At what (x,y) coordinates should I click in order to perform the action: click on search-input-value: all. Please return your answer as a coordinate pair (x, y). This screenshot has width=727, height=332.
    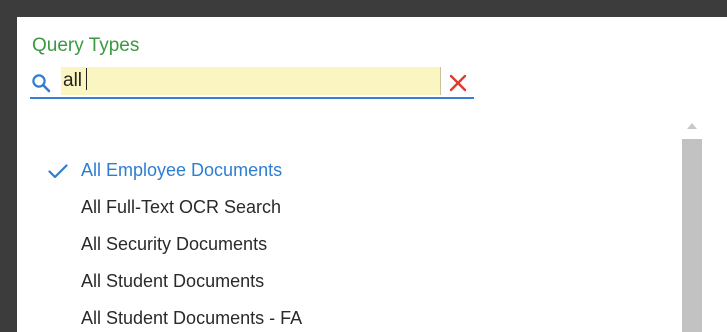
    Looking at the image, I should click on (73, 80).